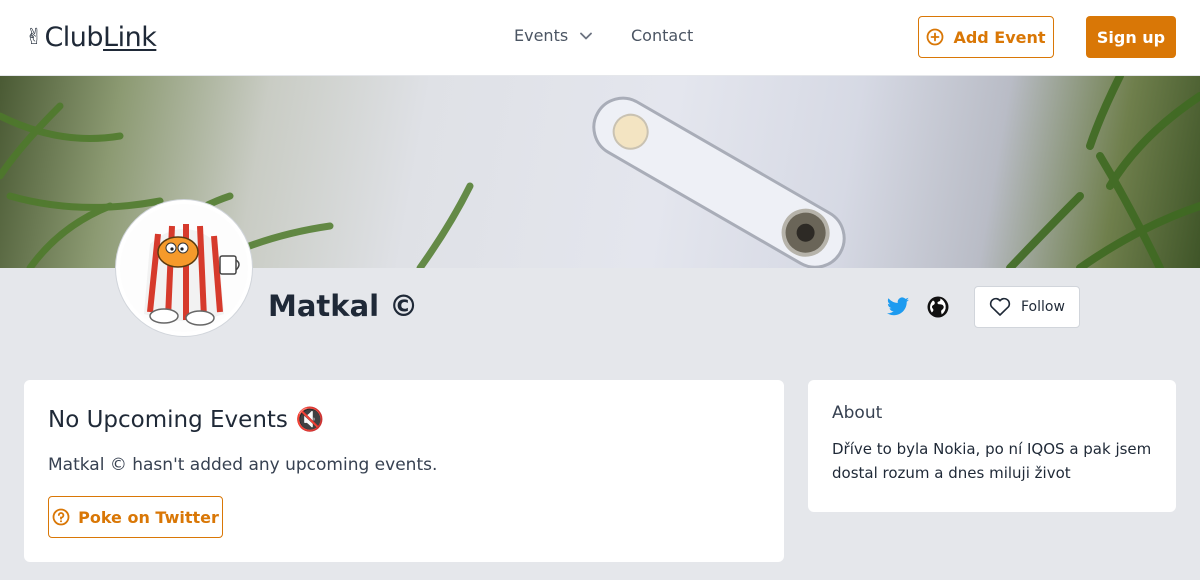  I want to click on logo-wordmark: ClubLink, so click(100, 38).